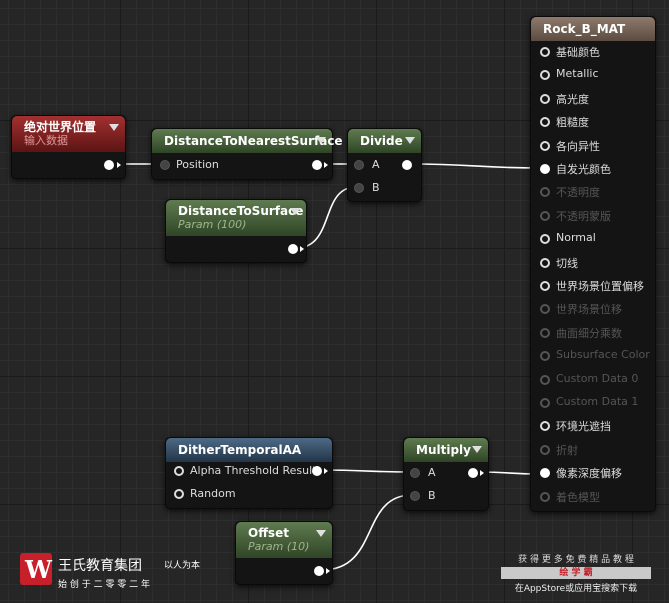 The width and height of the screenshot is (669, 603). I want to click on node-subtitle: 输入数据, so click(46, 140).